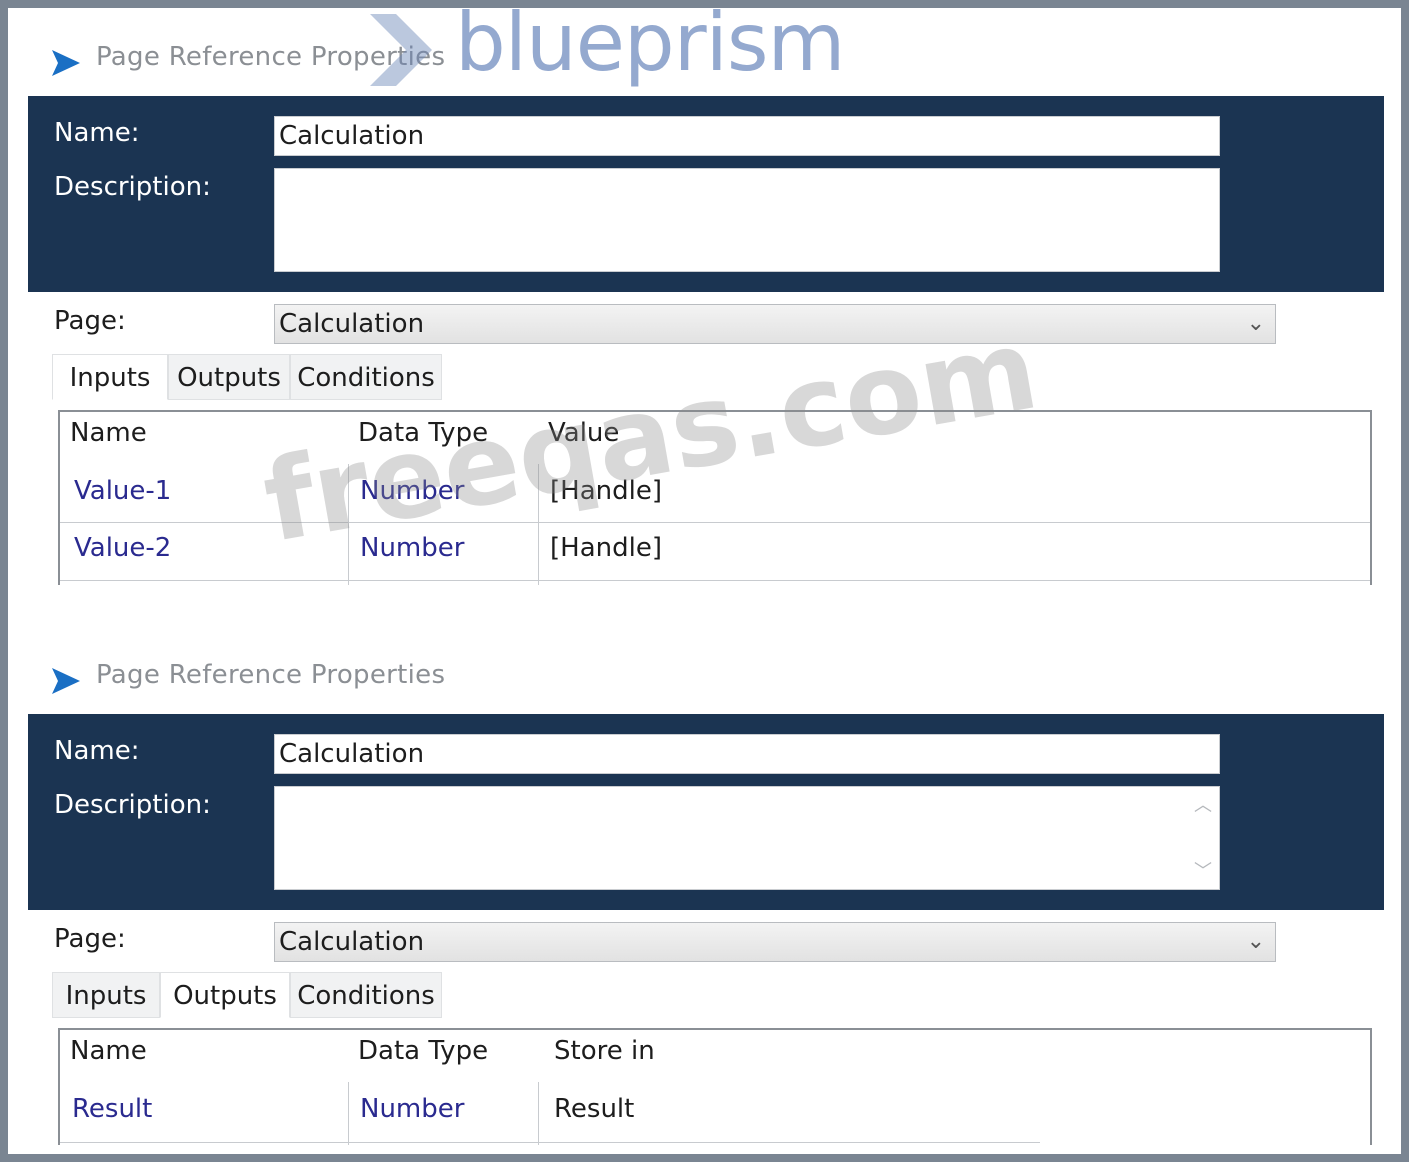 The height and width of the screenshot is (1162, 1409). I want to click on column-header-store-in: Store in, so click(604, 1051).